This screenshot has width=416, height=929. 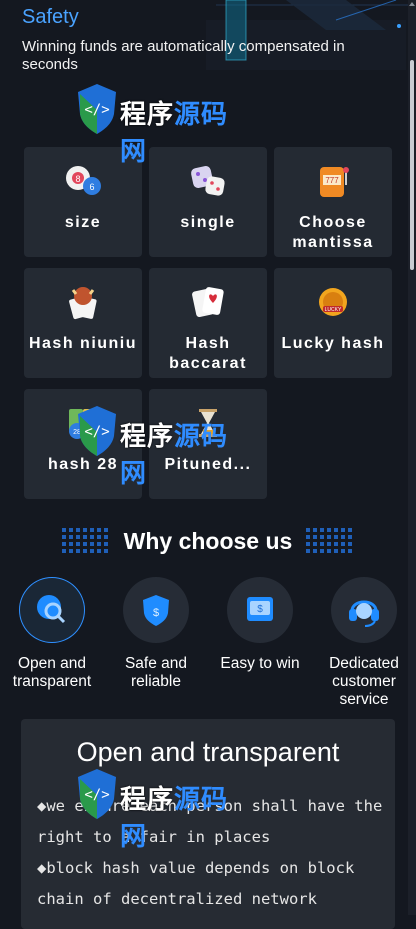 I want to click on scroll-up-arrow-icon, so click(x=412, y=4).